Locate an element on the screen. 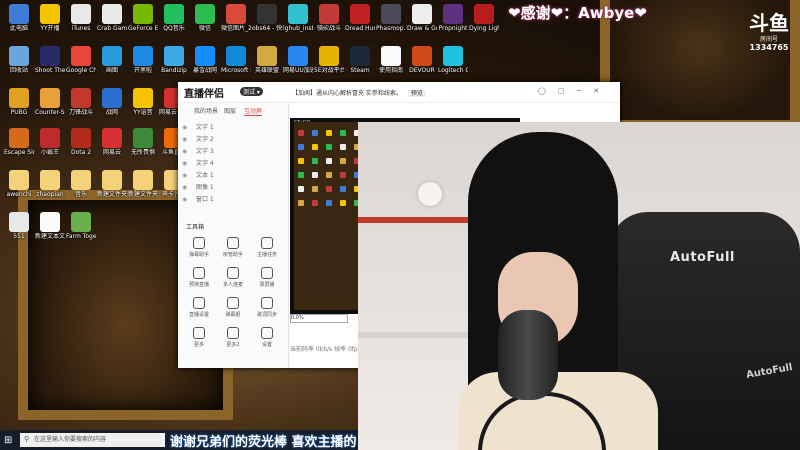 The image size is (800, 450). desktop-icon: YY开播 is located at coordinates (50, 18).